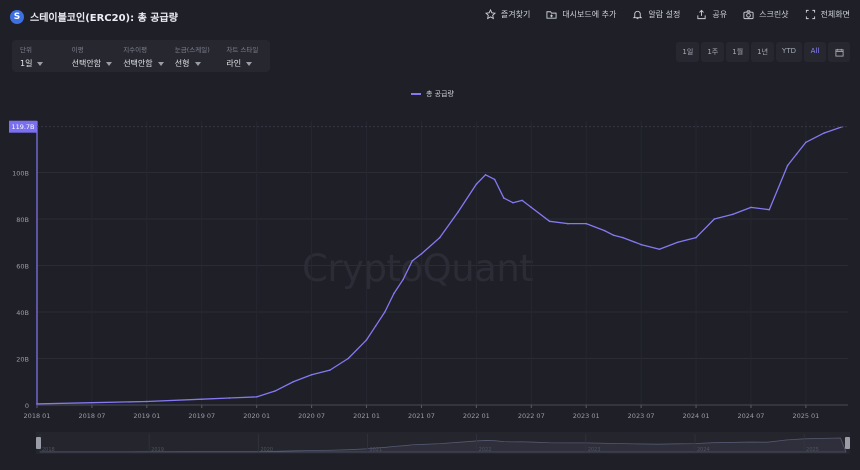 The image size is (860, 470). I want to click on unit-select-value: 1일, so click(26, 63).